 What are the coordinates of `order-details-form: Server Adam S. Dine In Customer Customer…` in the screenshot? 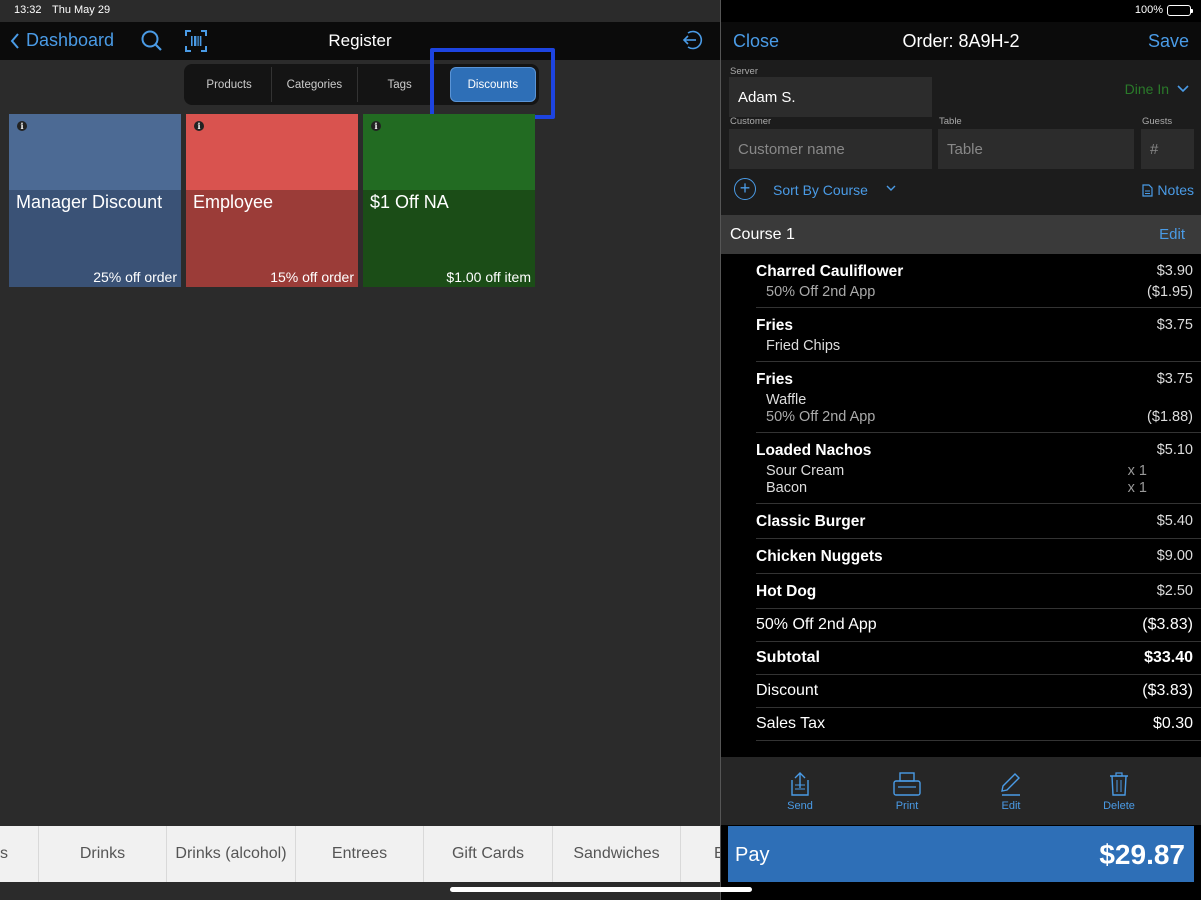 It's located at (961, 137).